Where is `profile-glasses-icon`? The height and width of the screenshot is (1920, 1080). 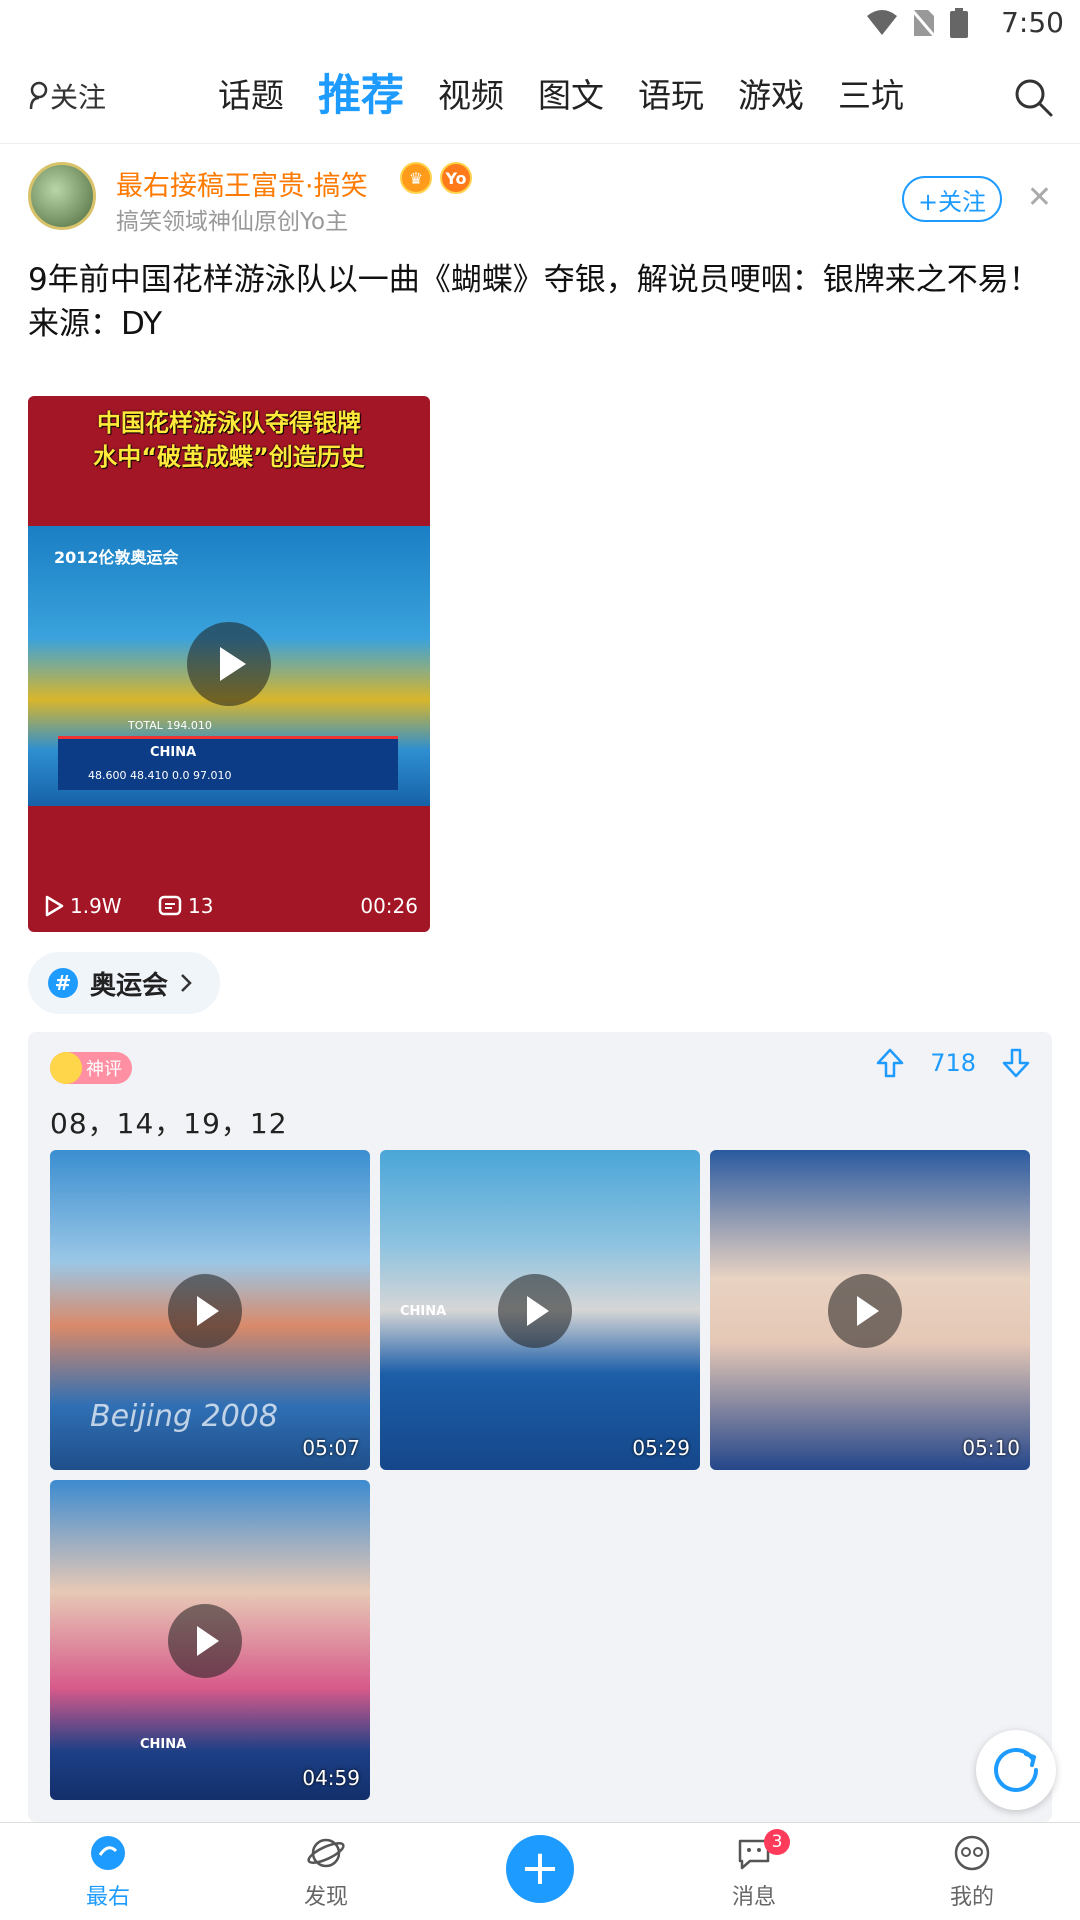 profile-glasses-icon is located at coordinates (972, 1853).